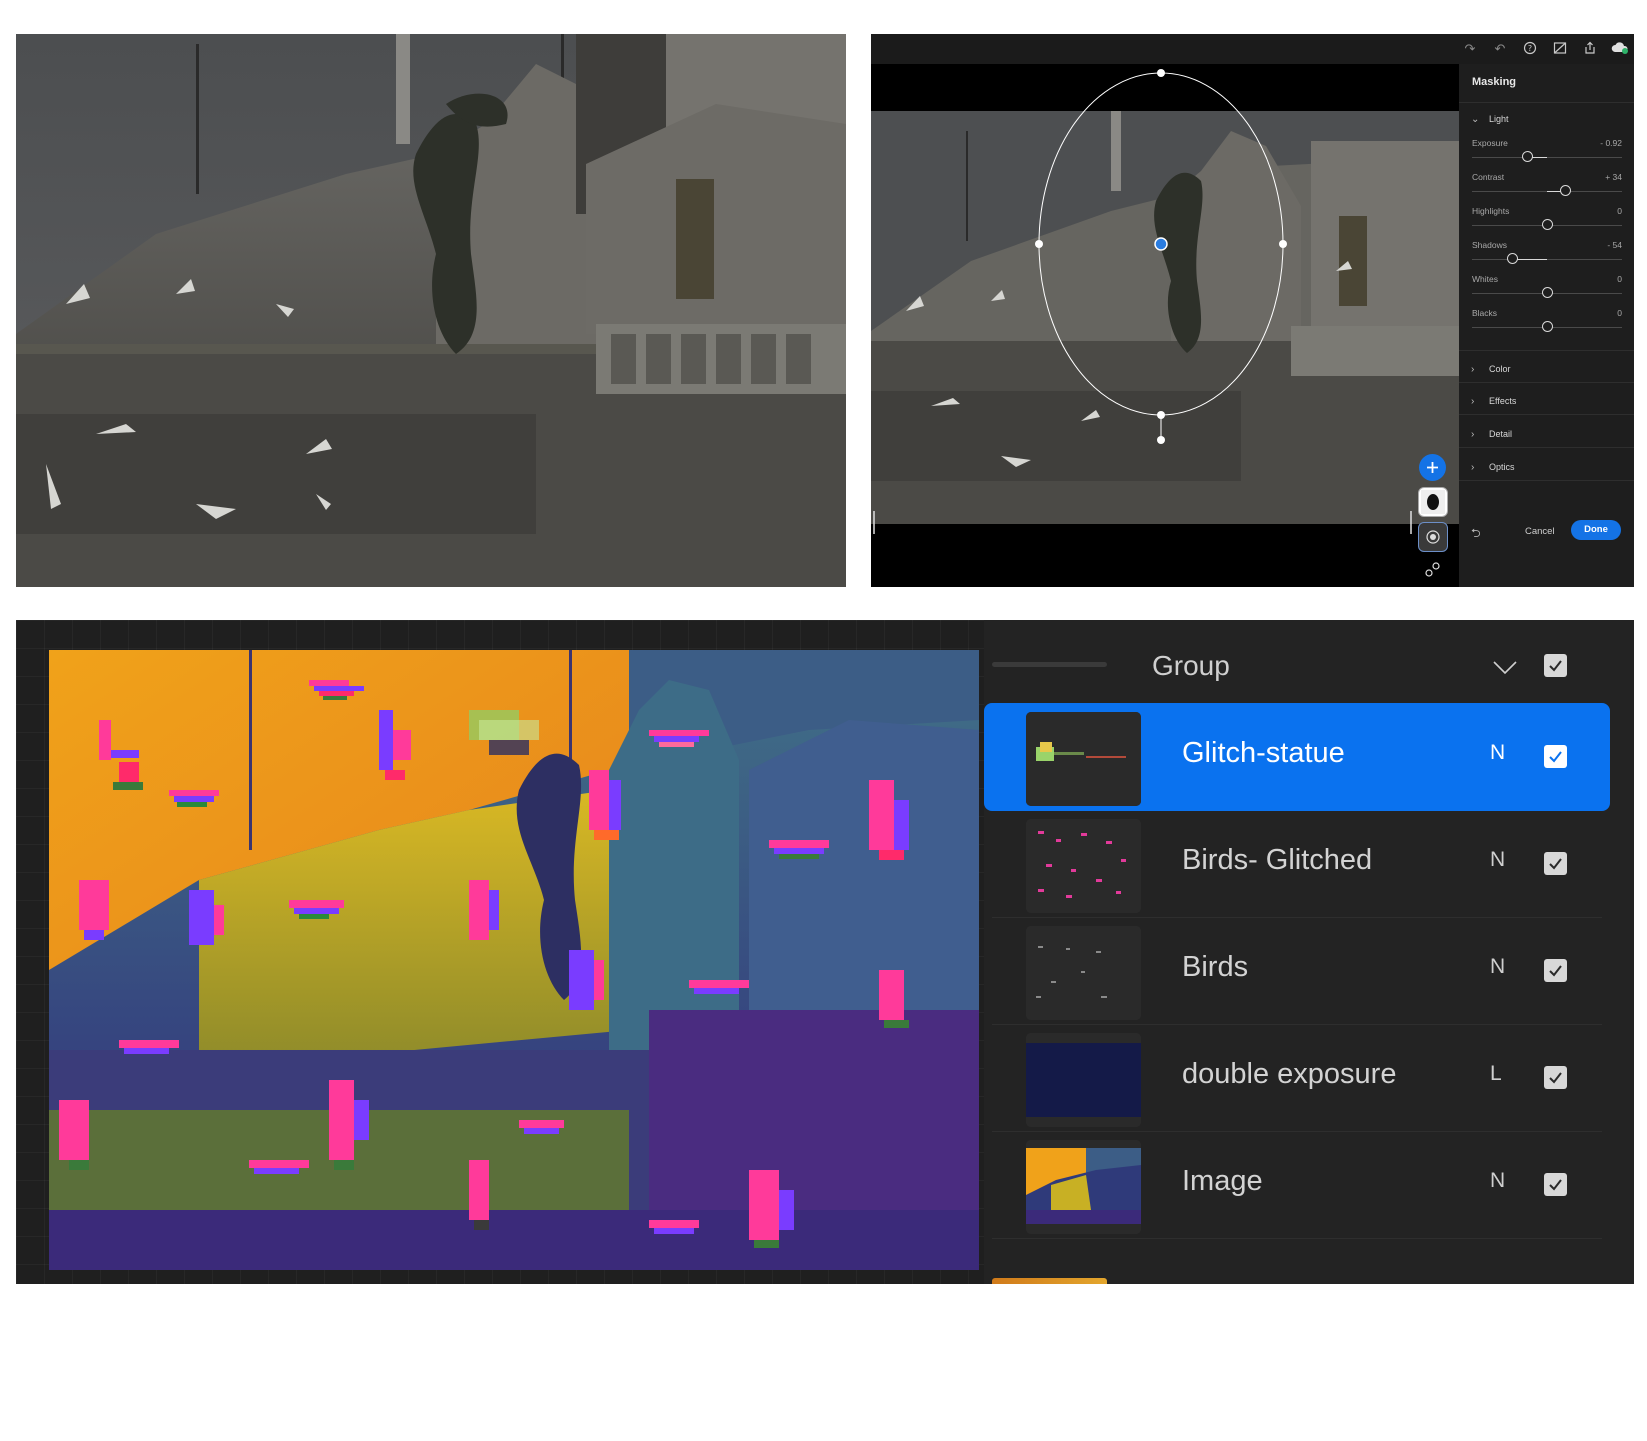  Describe the element at coordinates (1489, 245) in the screenshot. I see `slider-label: Shadows` at that location.